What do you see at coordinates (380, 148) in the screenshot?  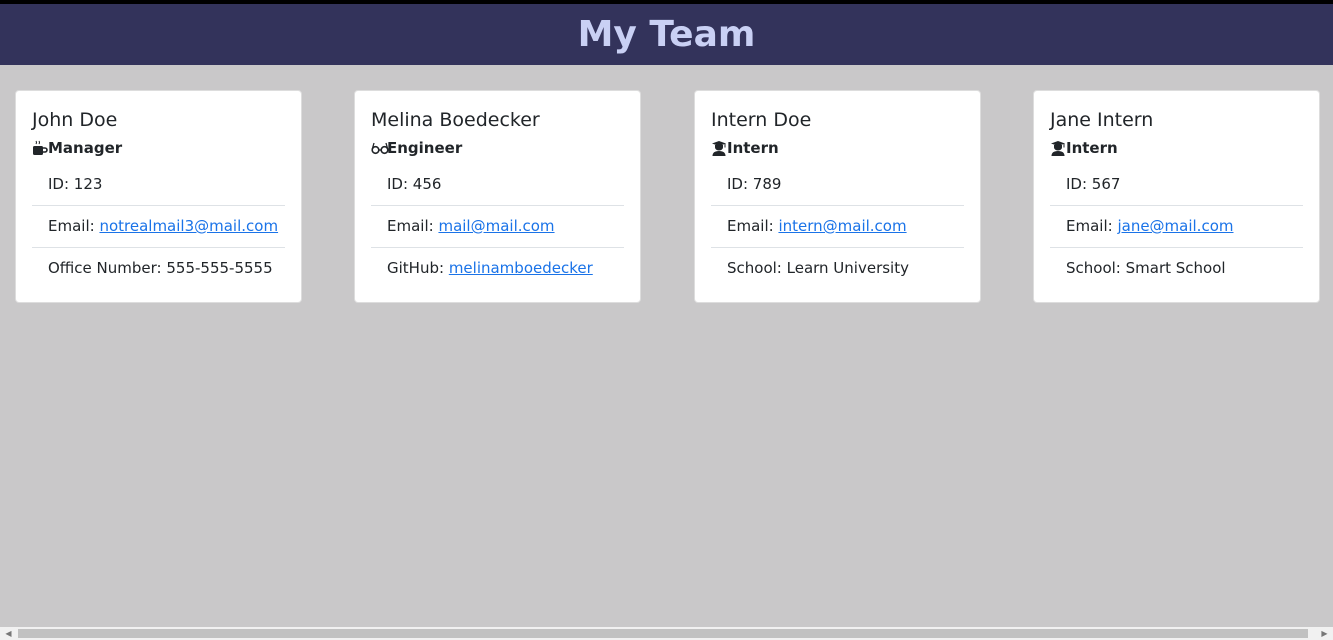 I see `glasses-icon` at bounding box center [380, 148].